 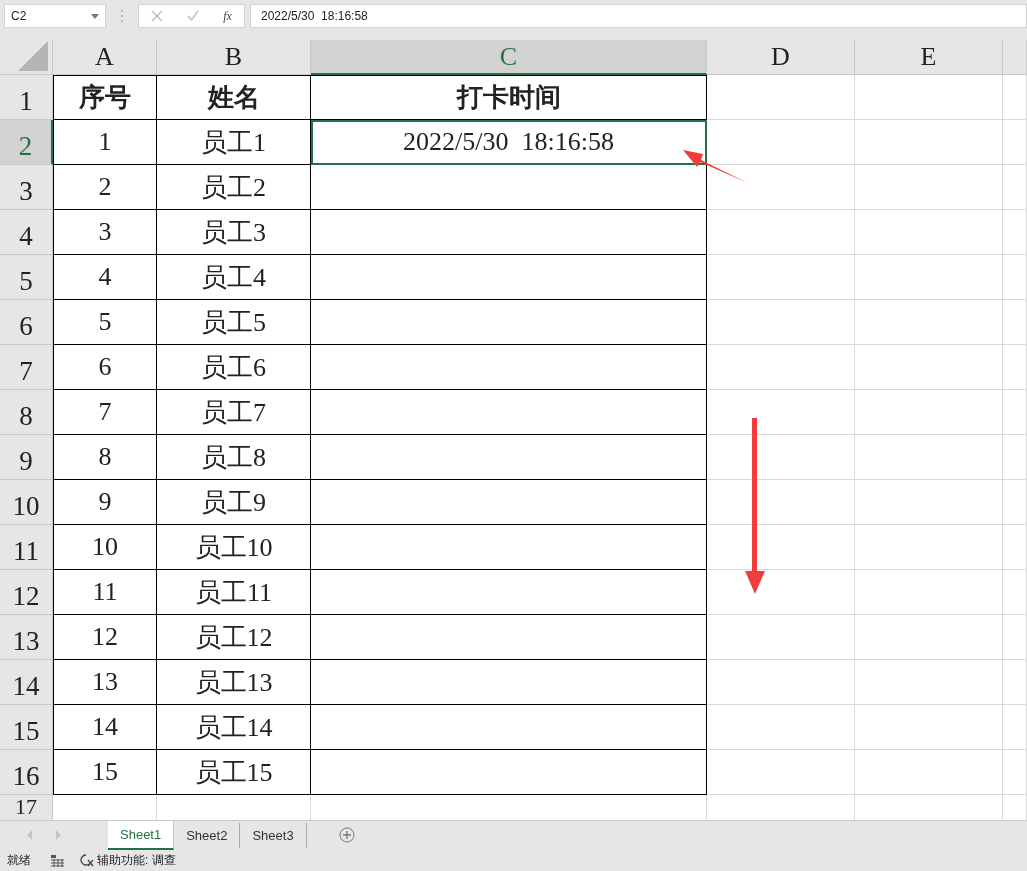 I want to click on table-cell: 员工6, so click(x=234, y=367).